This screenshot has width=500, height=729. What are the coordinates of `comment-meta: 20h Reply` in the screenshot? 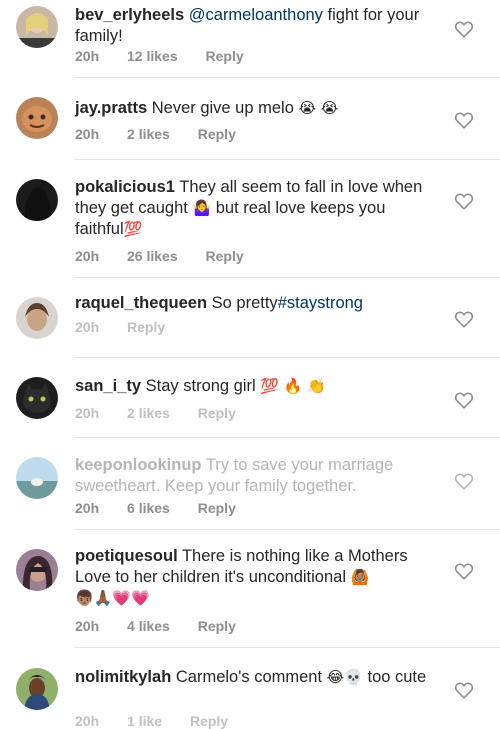 It's located at (132, 327).